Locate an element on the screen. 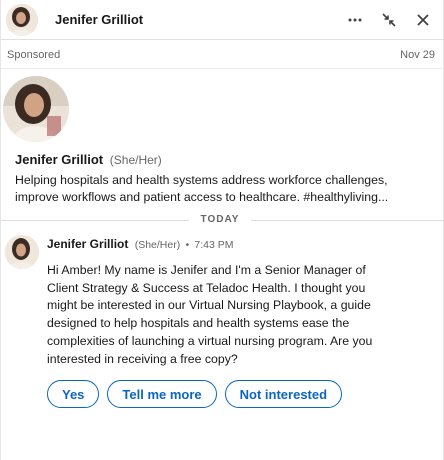 The image size is (444, 460). collapse-icon is located at coordinates (389, 20).